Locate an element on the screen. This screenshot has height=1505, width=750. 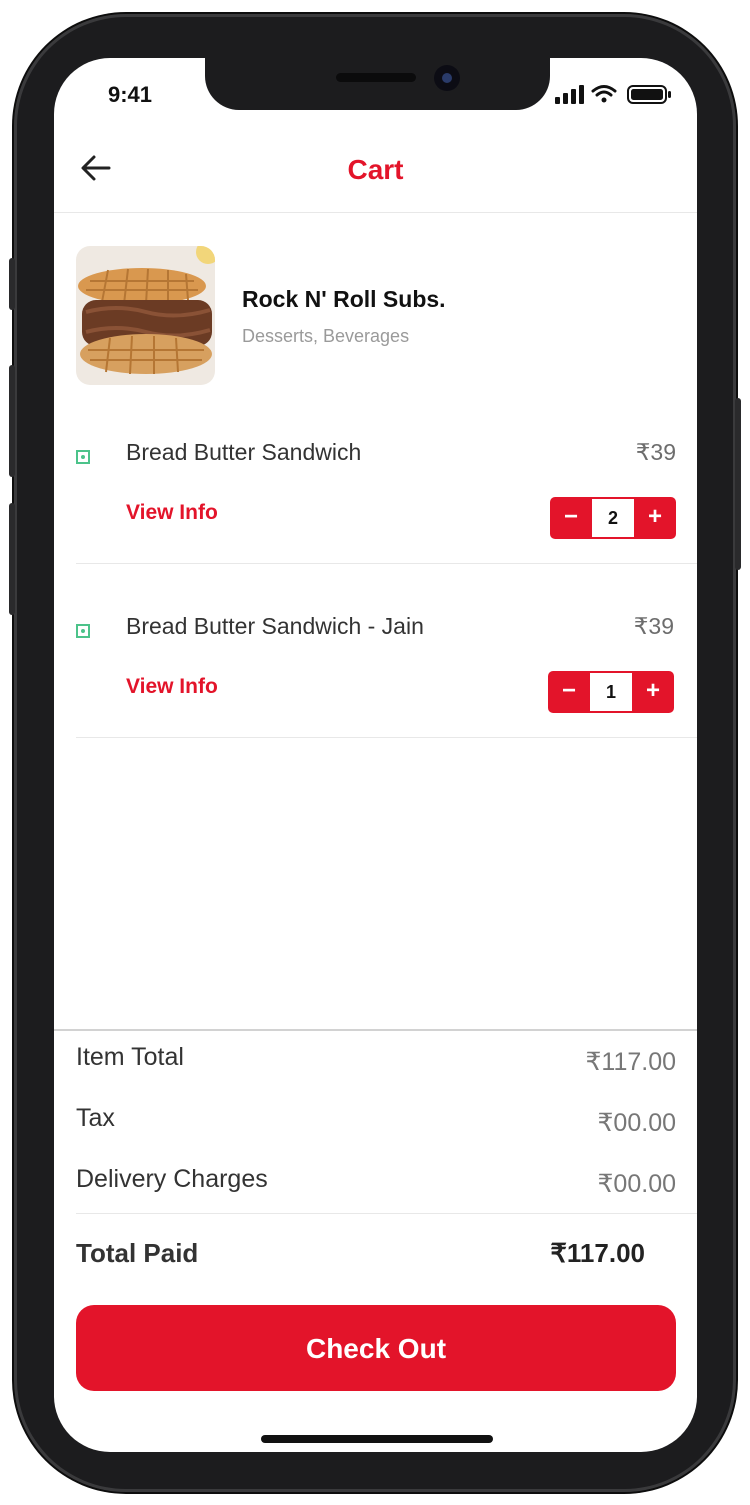
notch is located at coordinates (377, 84).